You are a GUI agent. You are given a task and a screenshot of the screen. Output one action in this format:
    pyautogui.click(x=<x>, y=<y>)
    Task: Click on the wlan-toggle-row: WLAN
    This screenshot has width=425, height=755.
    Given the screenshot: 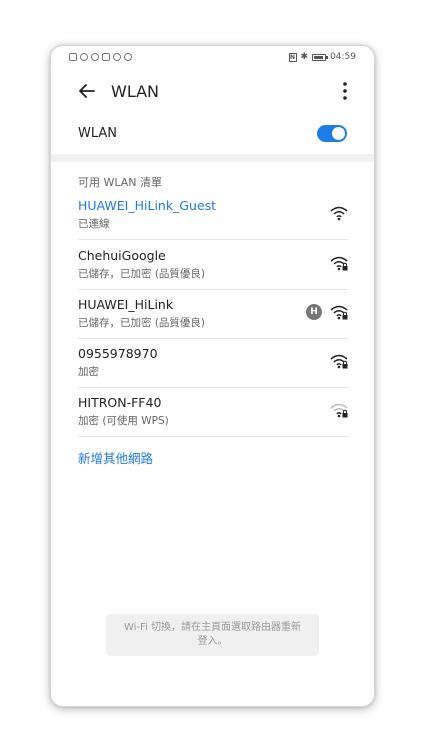 What is the action you would take?
    pyautogui.click(x=212, y=135)
    